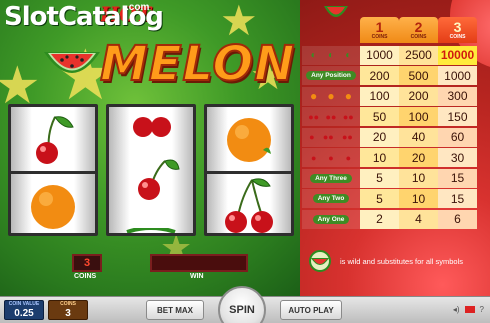 This screenshot has height=323, width=490. Describe the element at coordinates (379, 27) in the screenshot. I see `paytable-col-number: 1` at that location.